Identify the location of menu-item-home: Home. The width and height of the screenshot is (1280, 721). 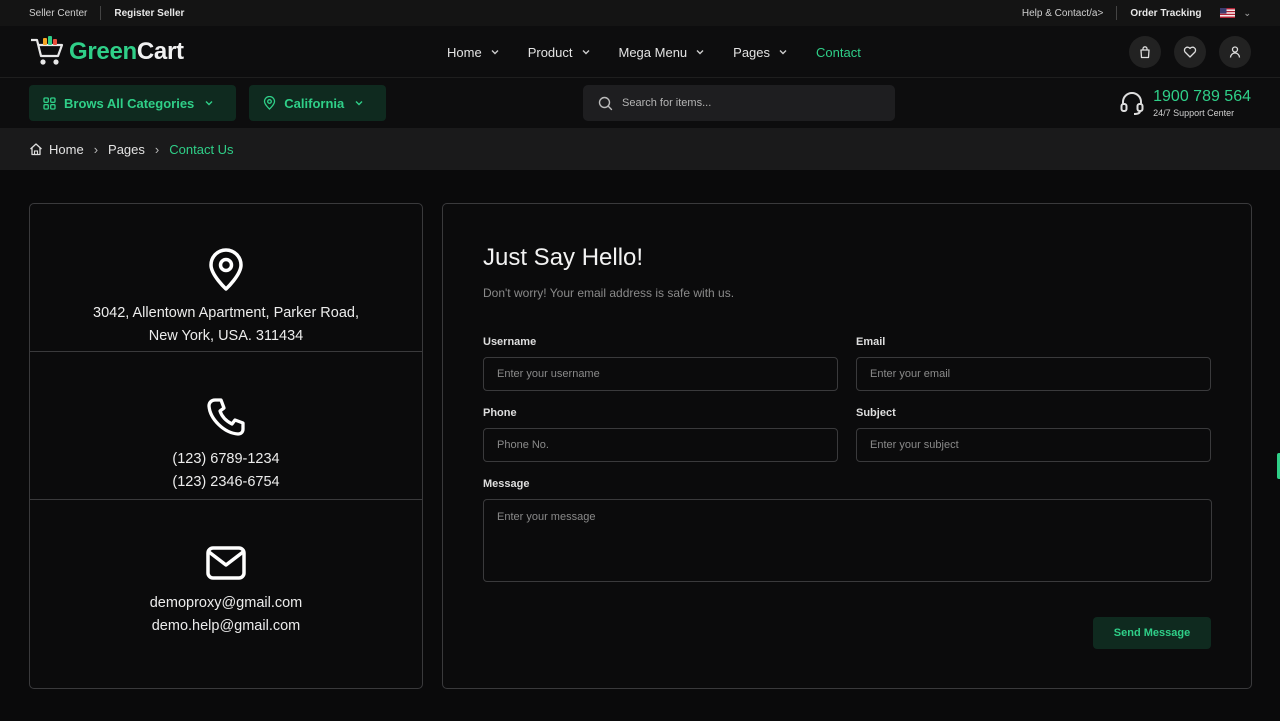
(473, 52).